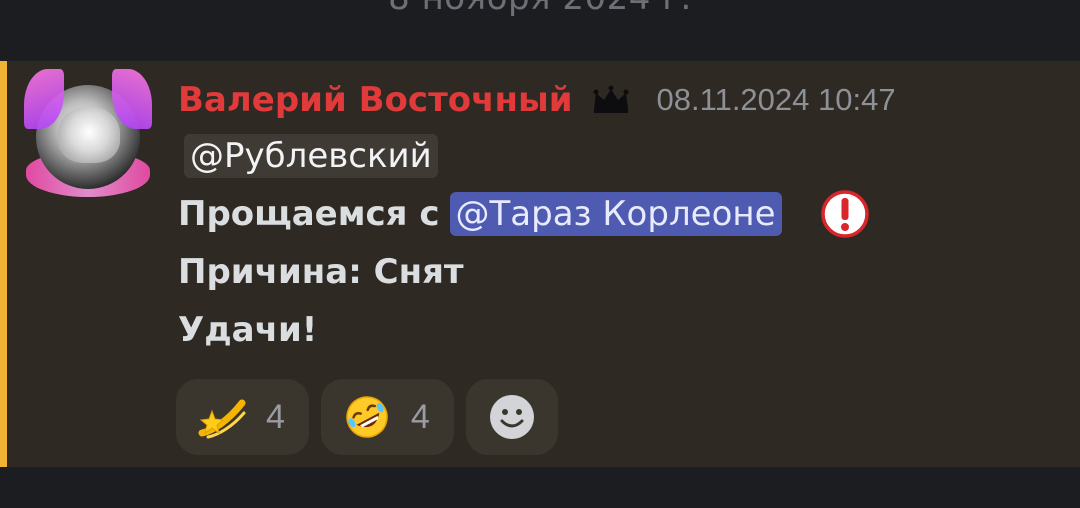  What do you see at coordinates (844, 214) in the screenshot?
I see `exclamation-warning-icon` at bounding box center [844, 214].